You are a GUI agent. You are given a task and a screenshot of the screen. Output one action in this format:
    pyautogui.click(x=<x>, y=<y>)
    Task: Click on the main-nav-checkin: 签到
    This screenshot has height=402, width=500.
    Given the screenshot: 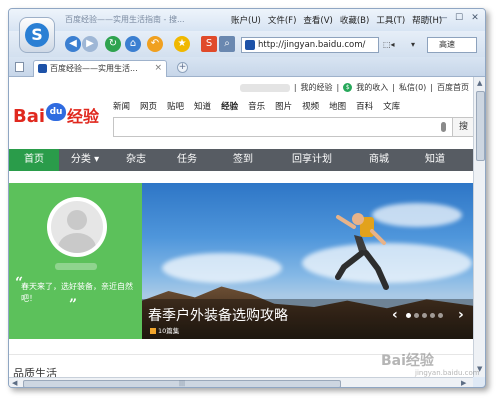 What is the action you would take?
    pyautogui.click(x=243, y=160)
    